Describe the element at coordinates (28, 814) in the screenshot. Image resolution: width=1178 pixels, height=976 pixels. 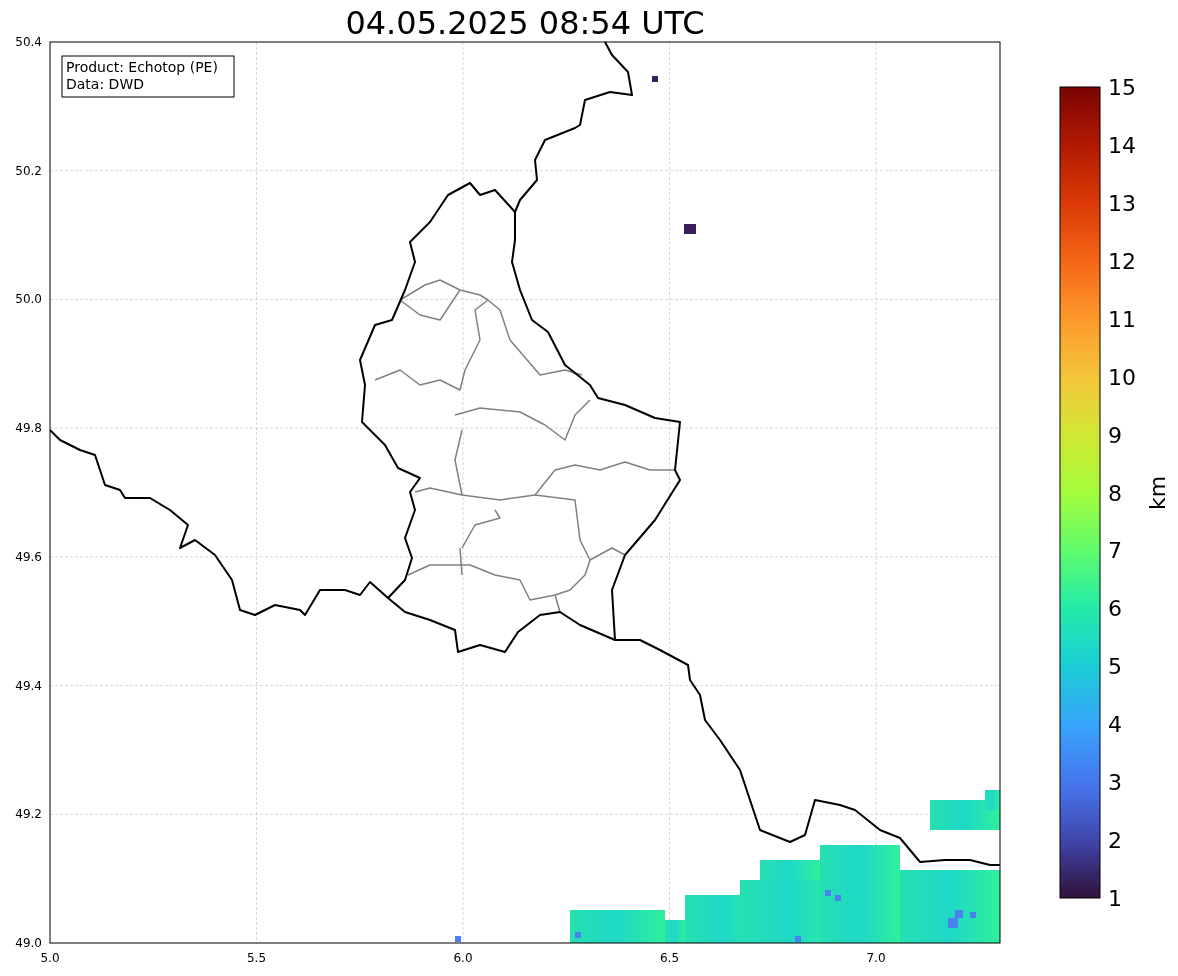
I see `y-tick-label: 49.2` at that location.